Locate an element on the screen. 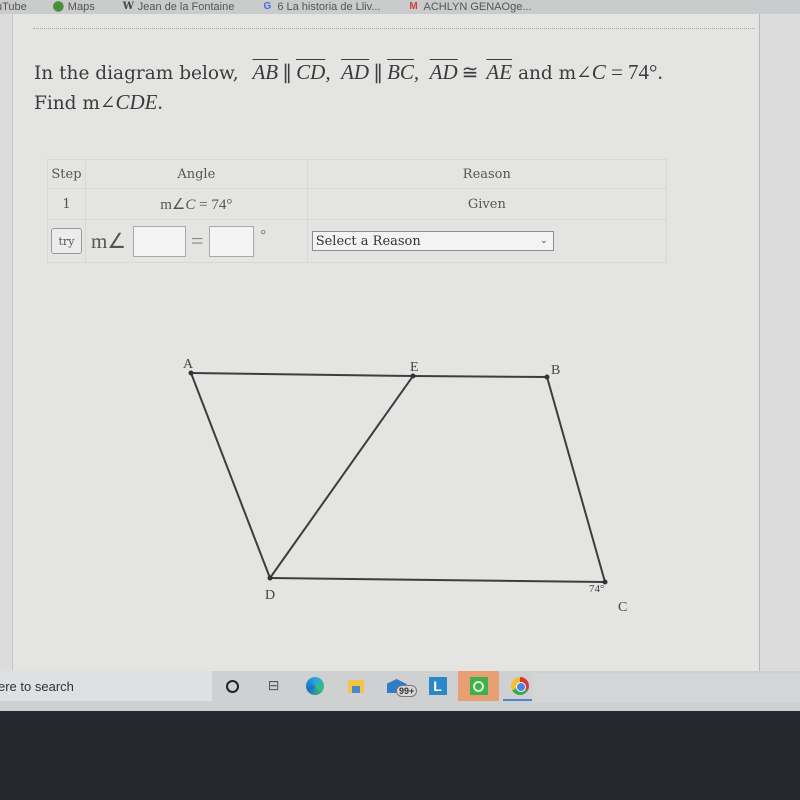 The height and width of the screenshot is (800, 800). entry-row: try m∠ = ° Select a Reason ⌄ is located at coordinates (357, 241).